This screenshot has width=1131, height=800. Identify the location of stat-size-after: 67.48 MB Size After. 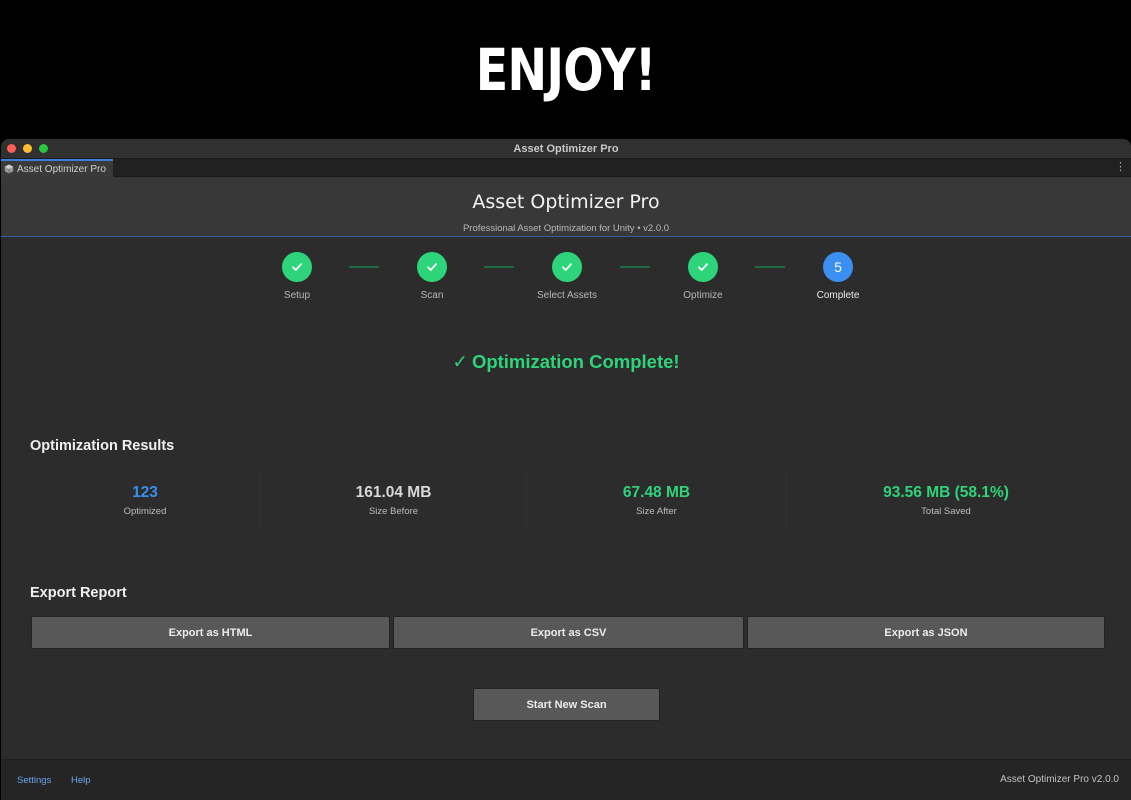
(657, 500).